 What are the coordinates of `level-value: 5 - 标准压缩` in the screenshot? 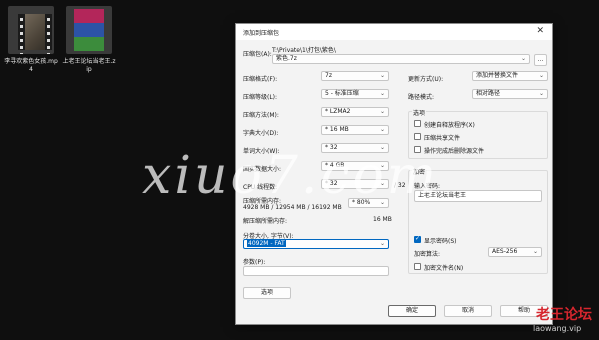 It's located at (342, 93).